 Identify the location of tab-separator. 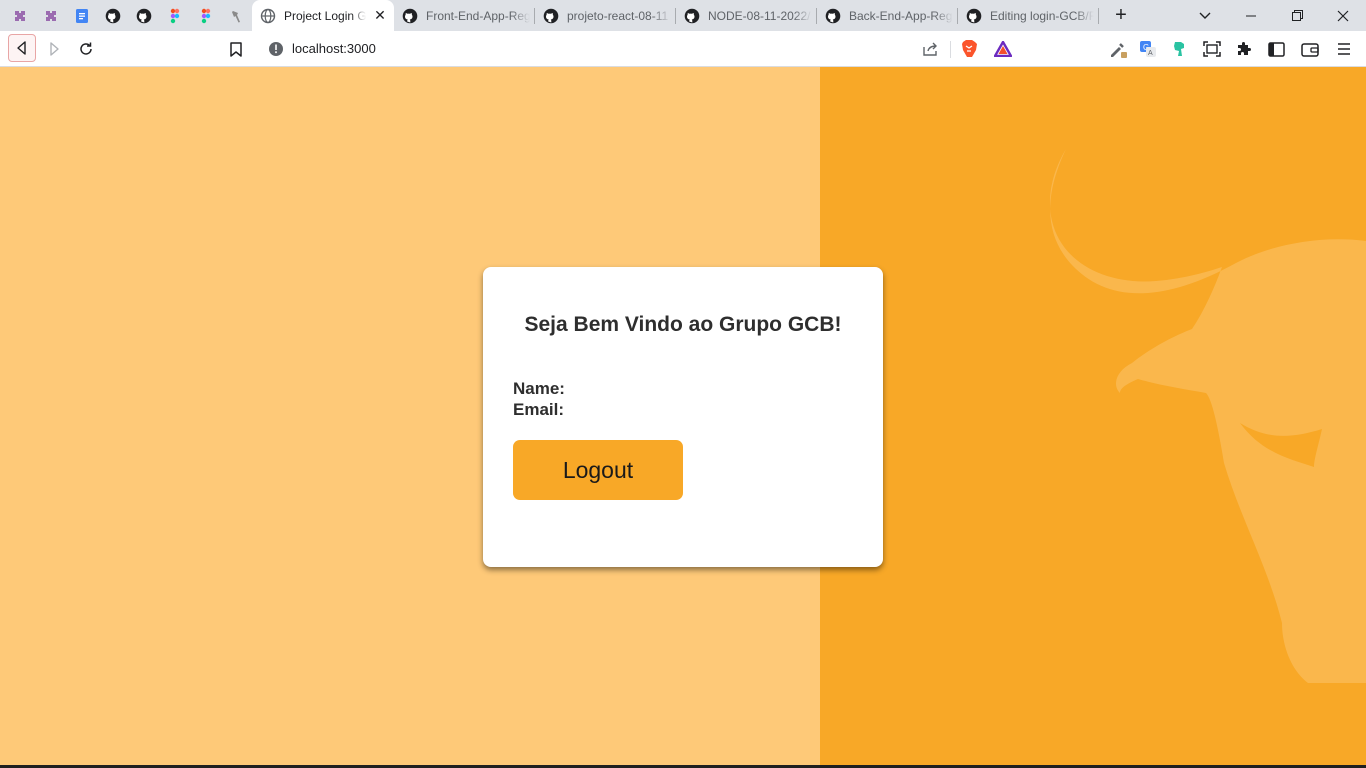
(1098, 16).